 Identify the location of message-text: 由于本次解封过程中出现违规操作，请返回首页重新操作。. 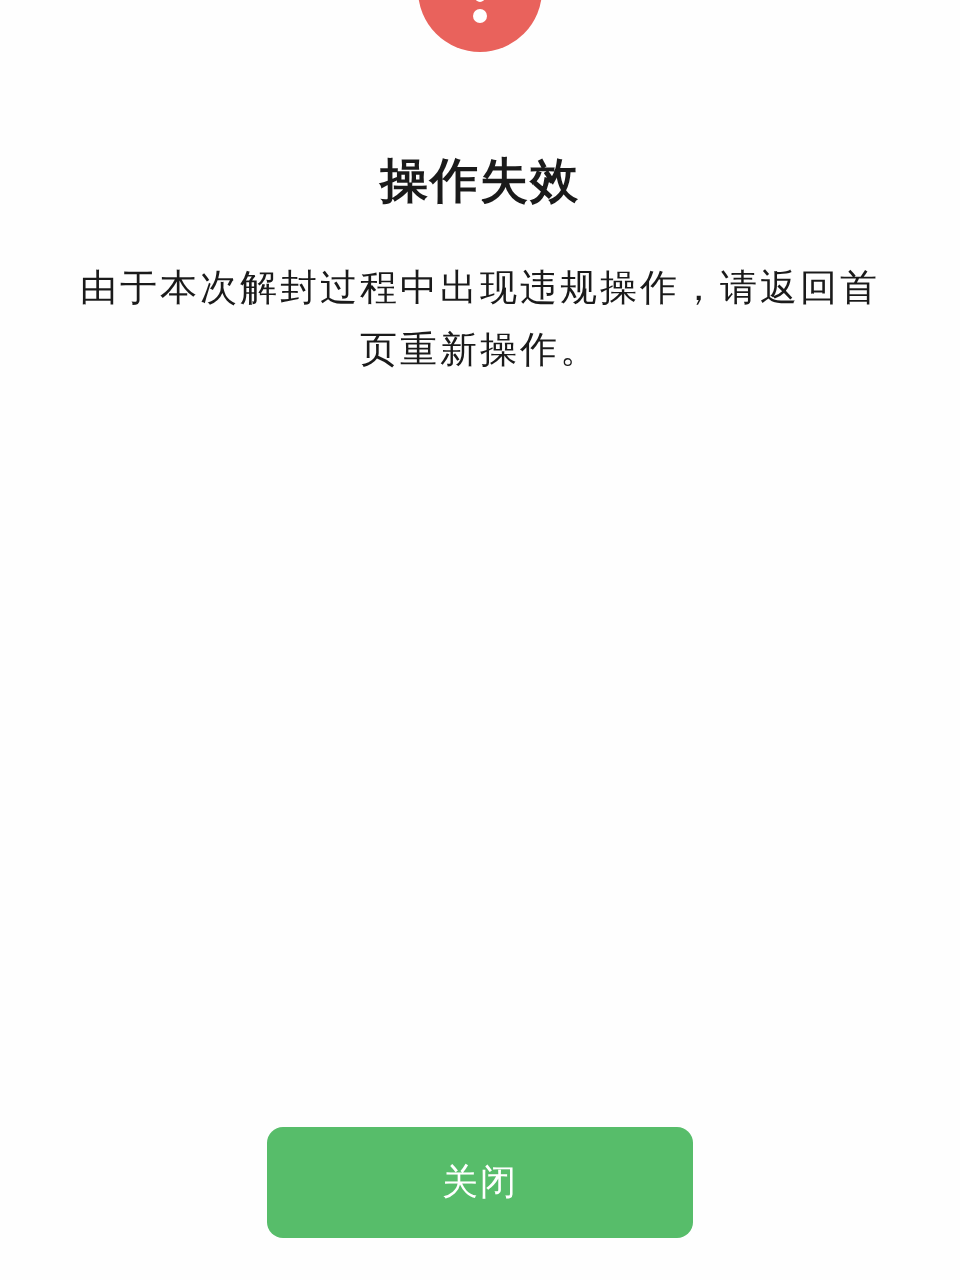
(480, 319).